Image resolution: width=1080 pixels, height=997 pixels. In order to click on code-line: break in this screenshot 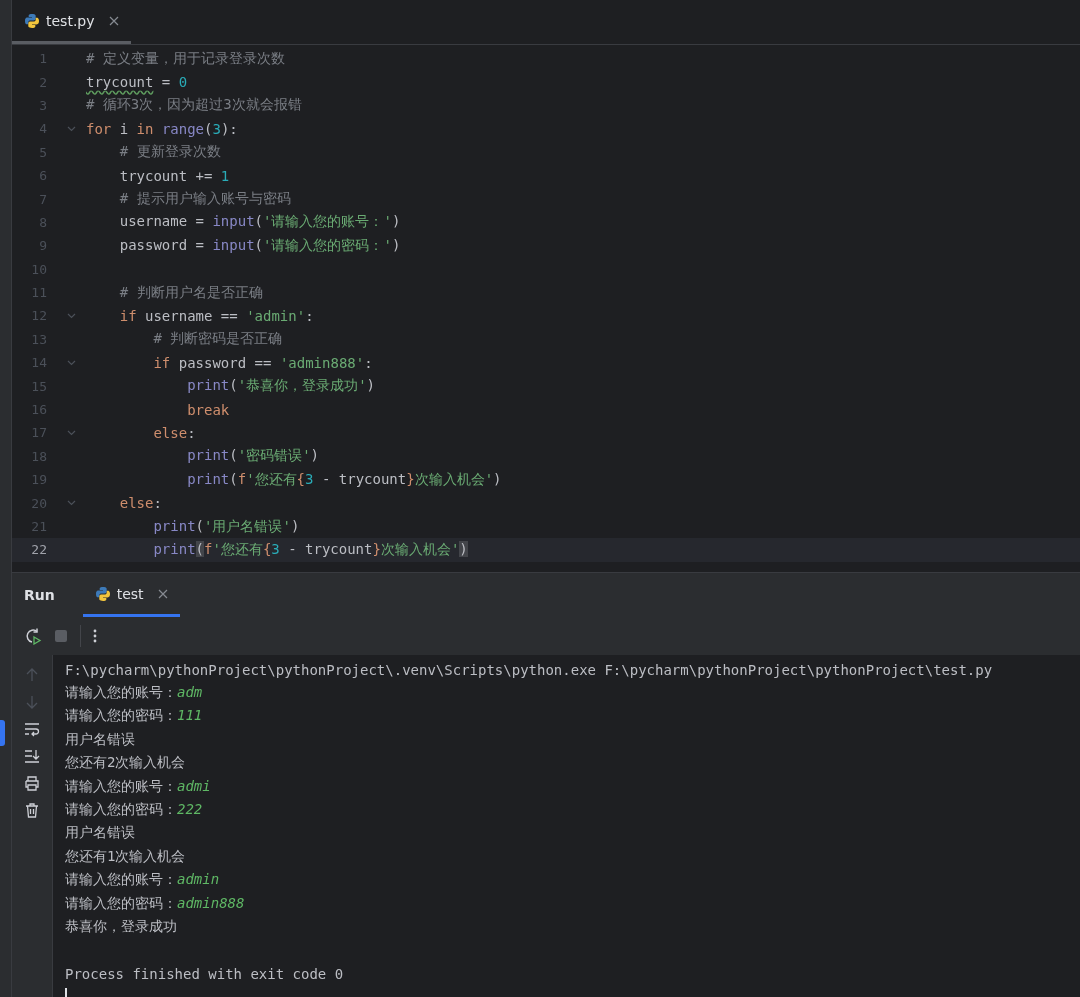, I will do `click(208, 409)`.